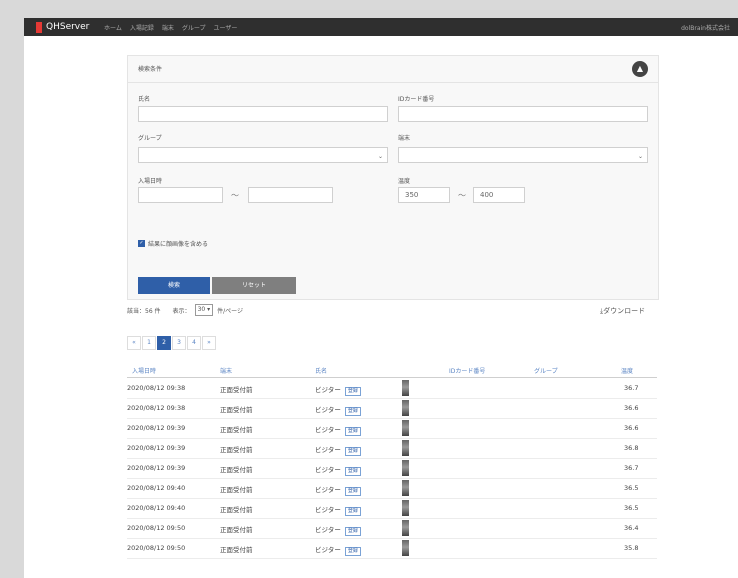  I want to click on company-menu: dolBrain株式会社, so click(705, 27).